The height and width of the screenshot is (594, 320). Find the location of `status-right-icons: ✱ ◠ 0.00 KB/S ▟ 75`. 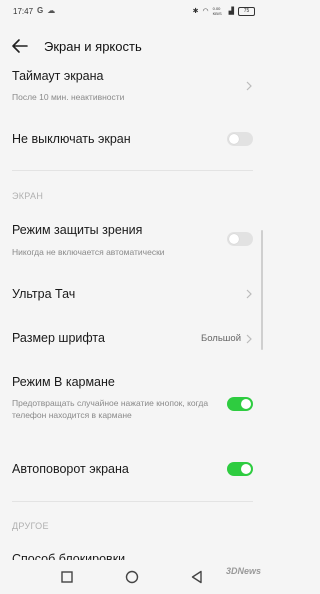

status-right-icons: ✱ ◠ 0.00 KB/S ▟ 75 is located at coordinates (224, 11).